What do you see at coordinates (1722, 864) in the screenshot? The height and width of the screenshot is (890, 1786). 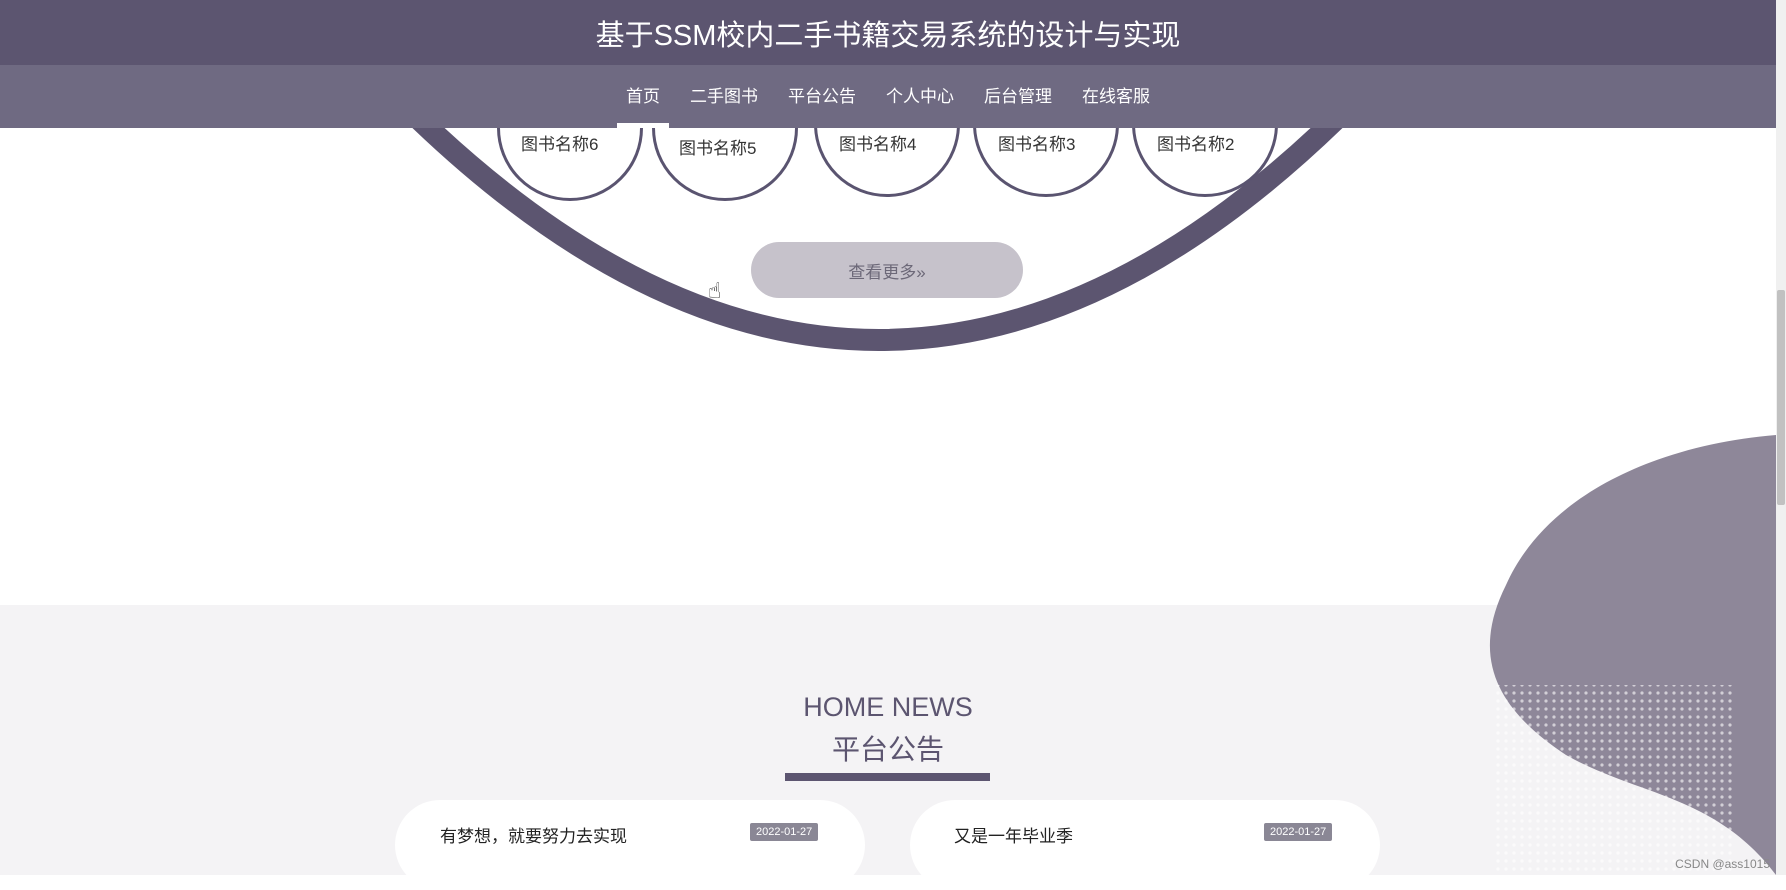 I see `watermark: CSDN @ass1015` at bounding box center [1722, 864].